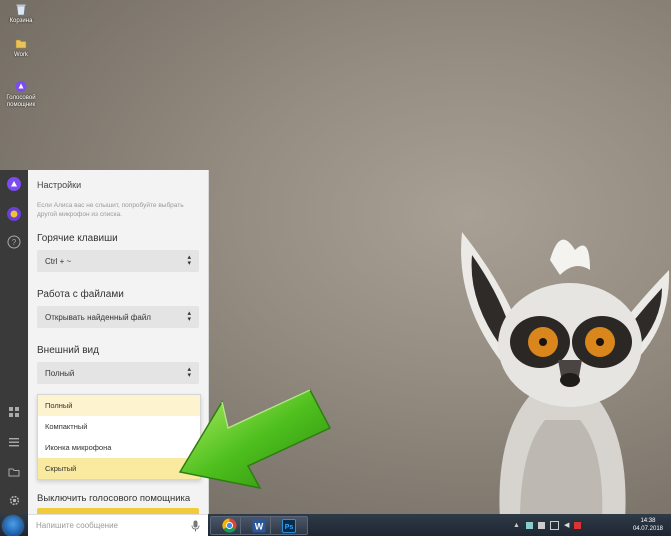  I want to click on files-value: Открывать найденный файл, so click(98, 317).